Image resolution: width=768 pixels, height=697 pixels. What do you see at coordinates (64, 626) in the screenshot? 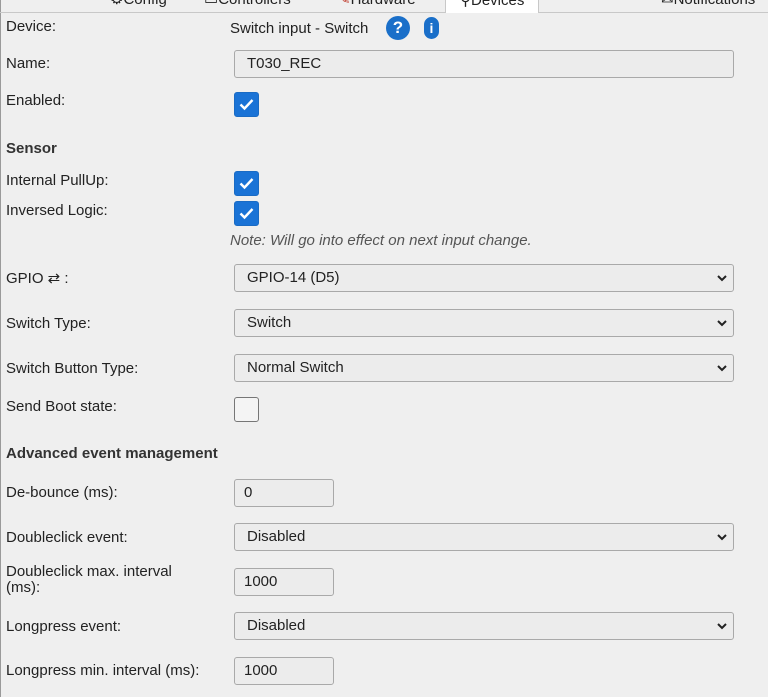
I see `longpress-label: Longpress event:` at bounding box center [64, 626].